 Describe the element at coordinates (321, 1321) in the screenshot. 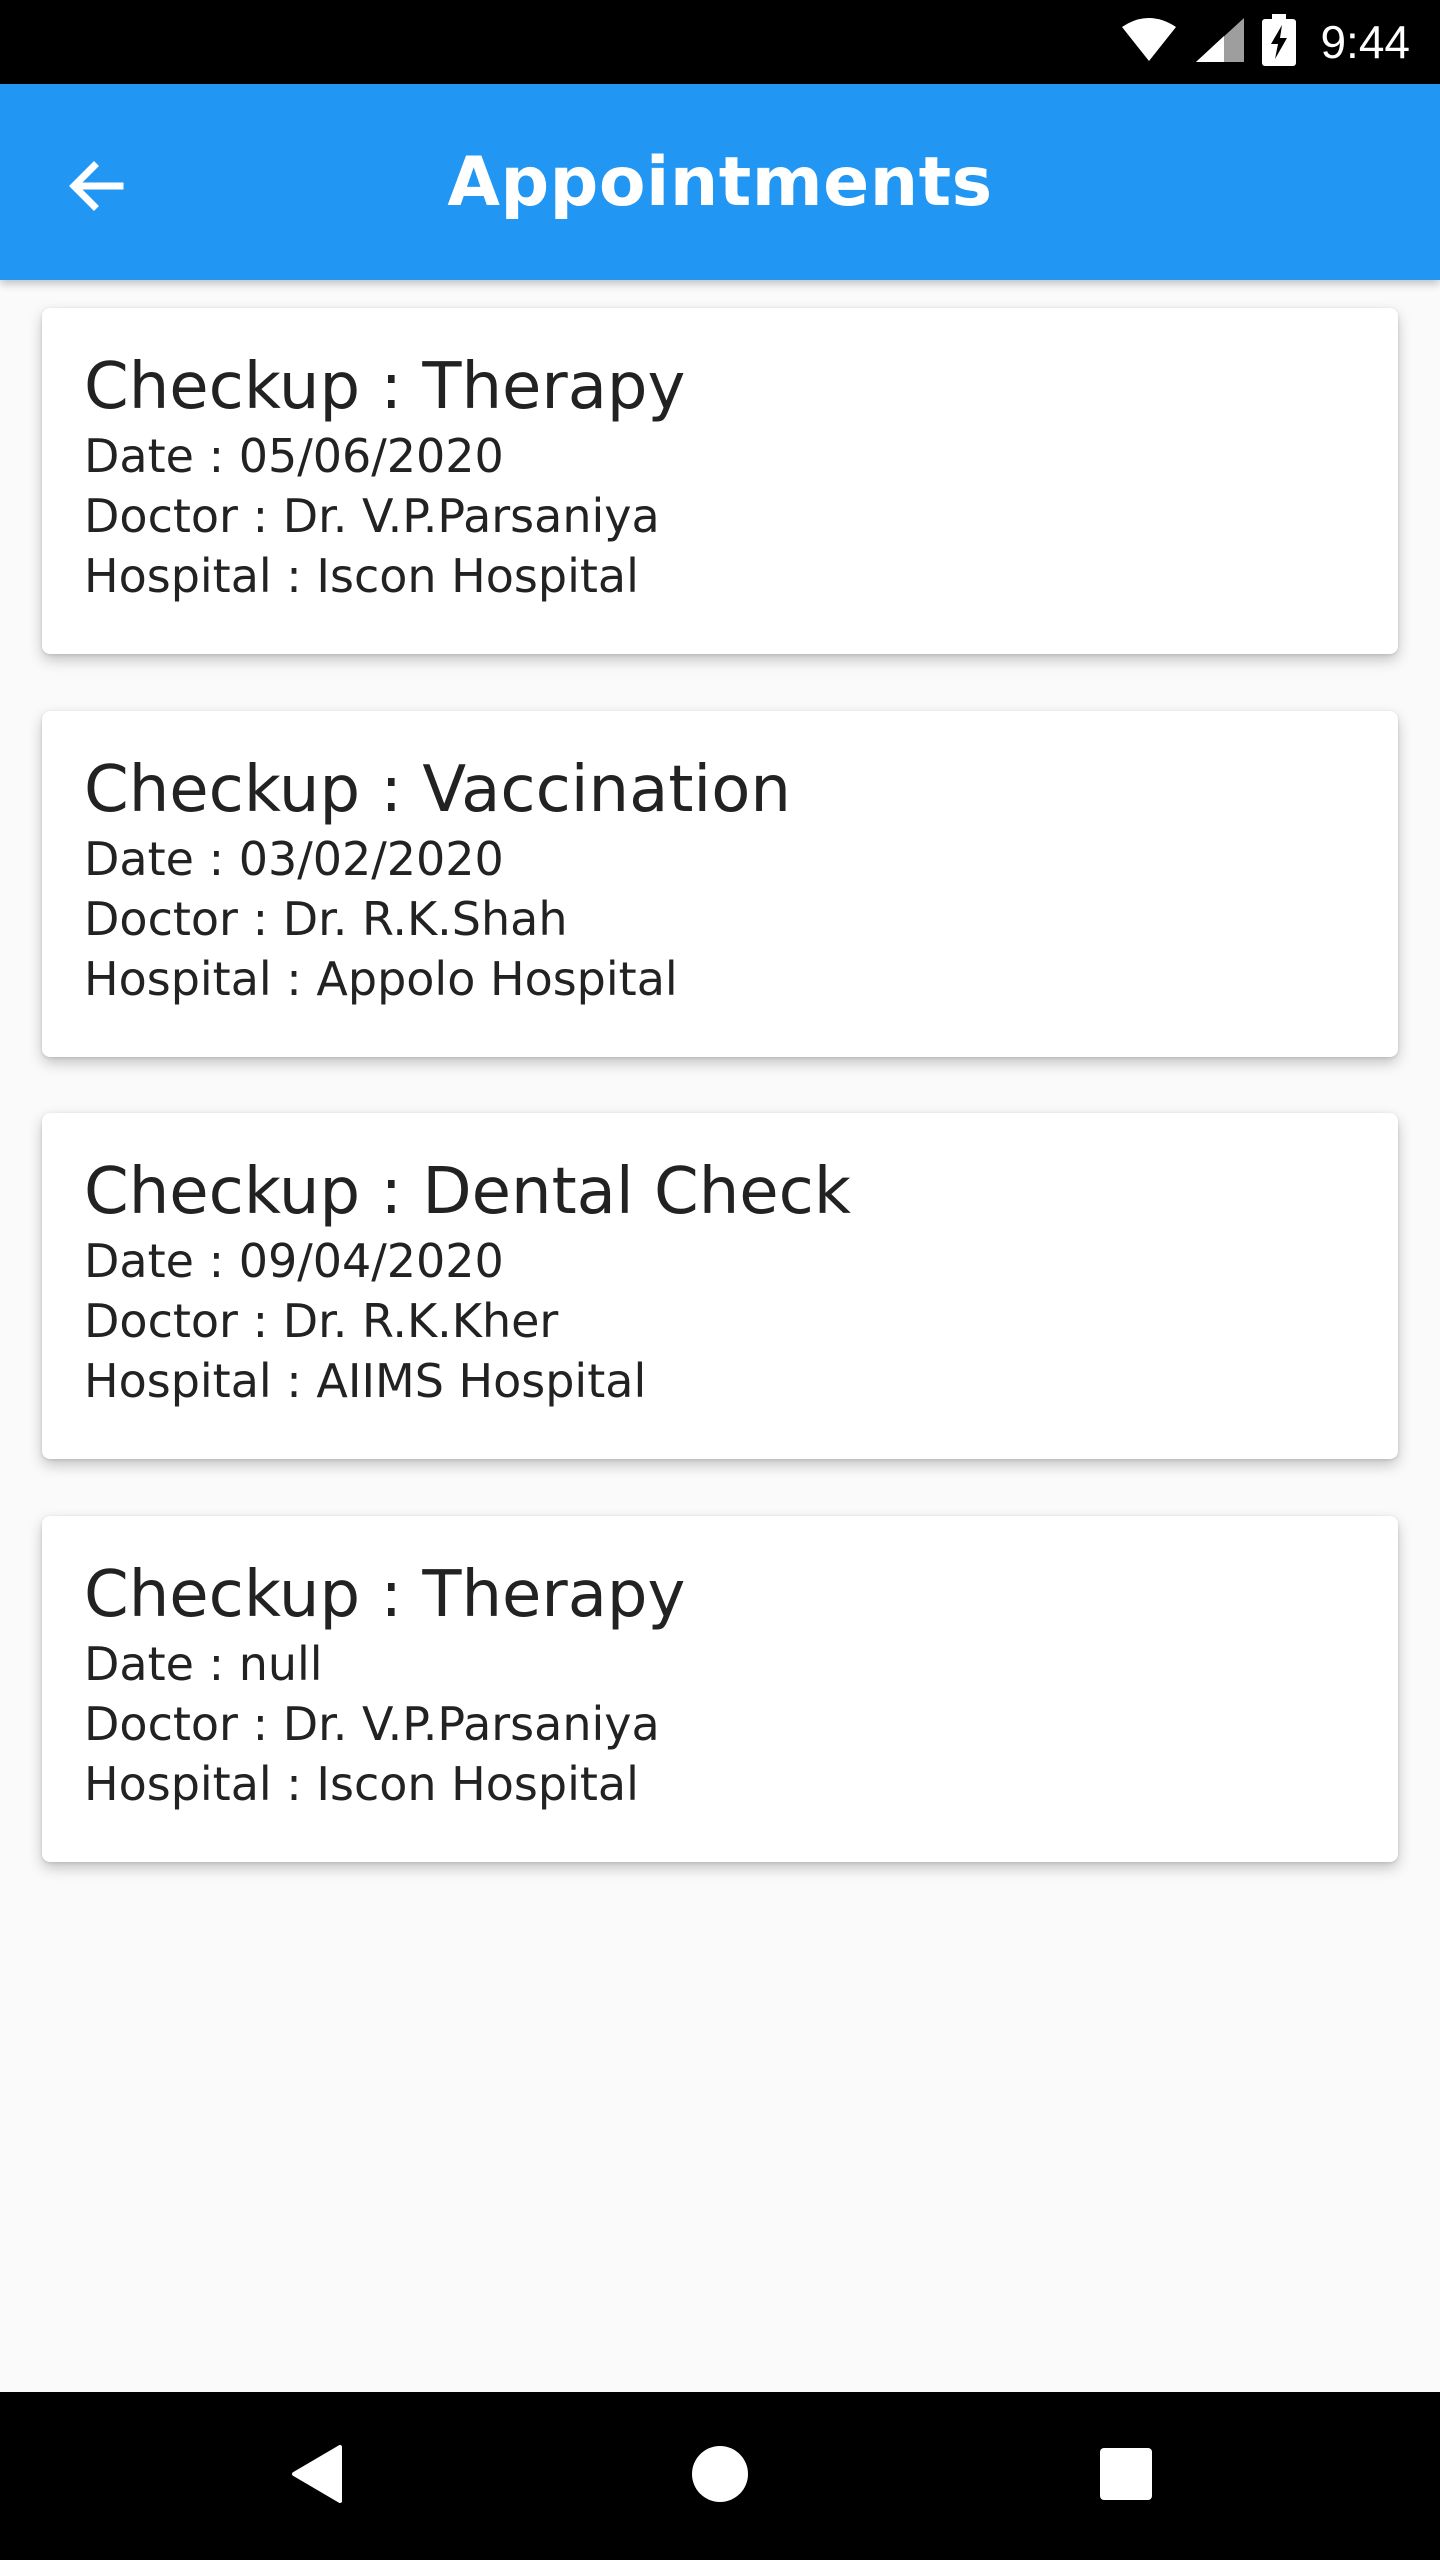

I see `appointment-doctor: Doctor : Dr. R.K.Kher` at that location.